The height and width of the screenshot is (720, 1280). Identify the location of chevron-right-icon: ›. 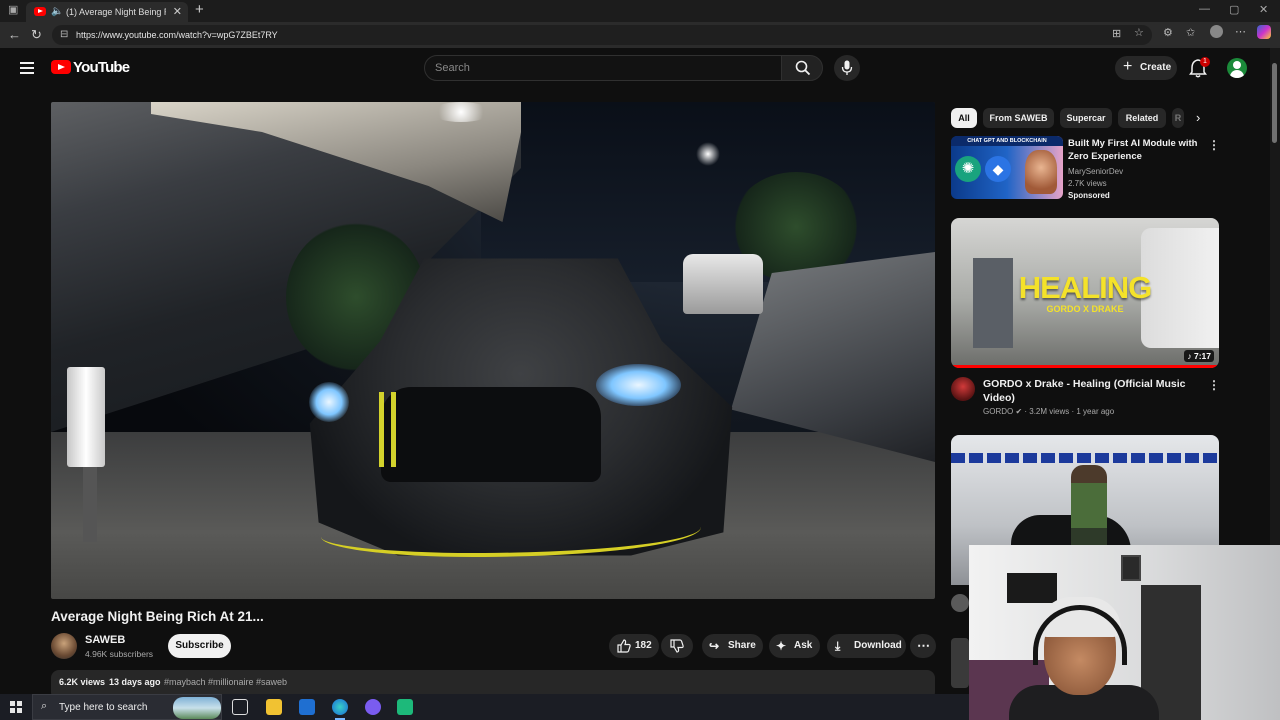
(1198, 117).